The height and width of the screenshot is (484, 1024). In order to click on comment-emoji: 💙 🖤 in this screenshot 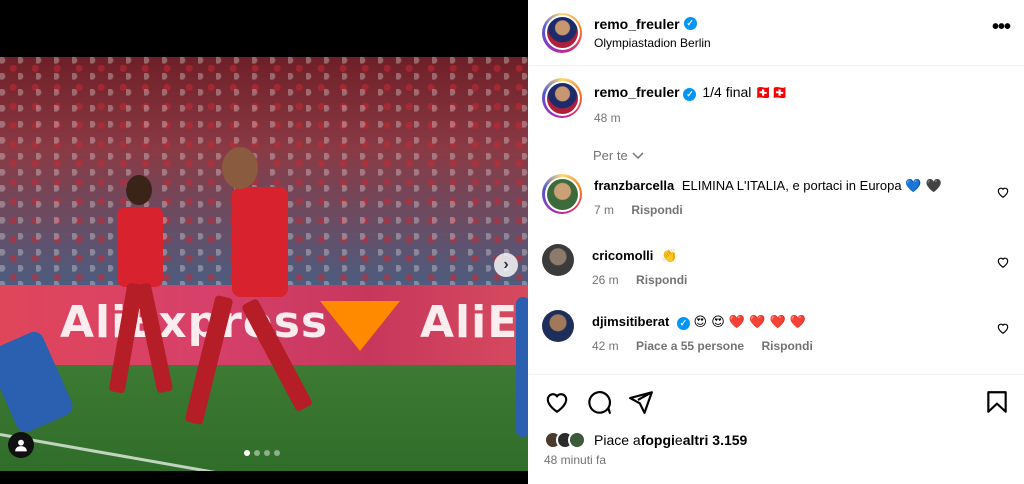, I will do `click(923, 186)`.